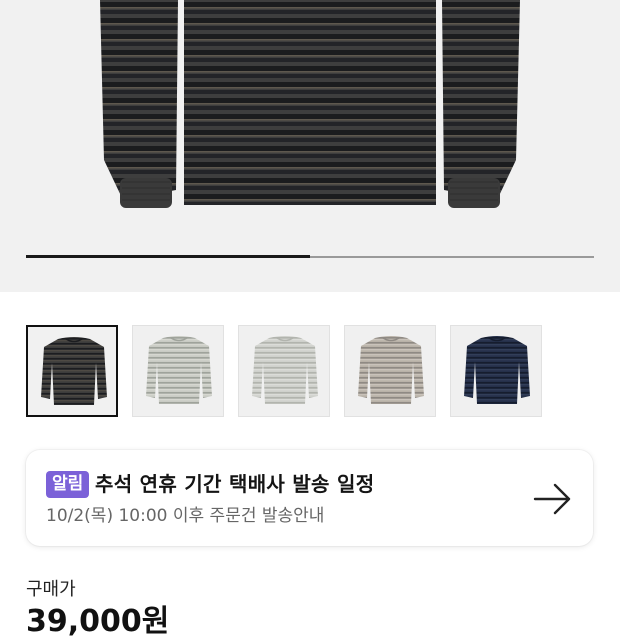 This screenshot has height=640, width=620. I want to click on price-value: 39,000원, so click(98, 621).